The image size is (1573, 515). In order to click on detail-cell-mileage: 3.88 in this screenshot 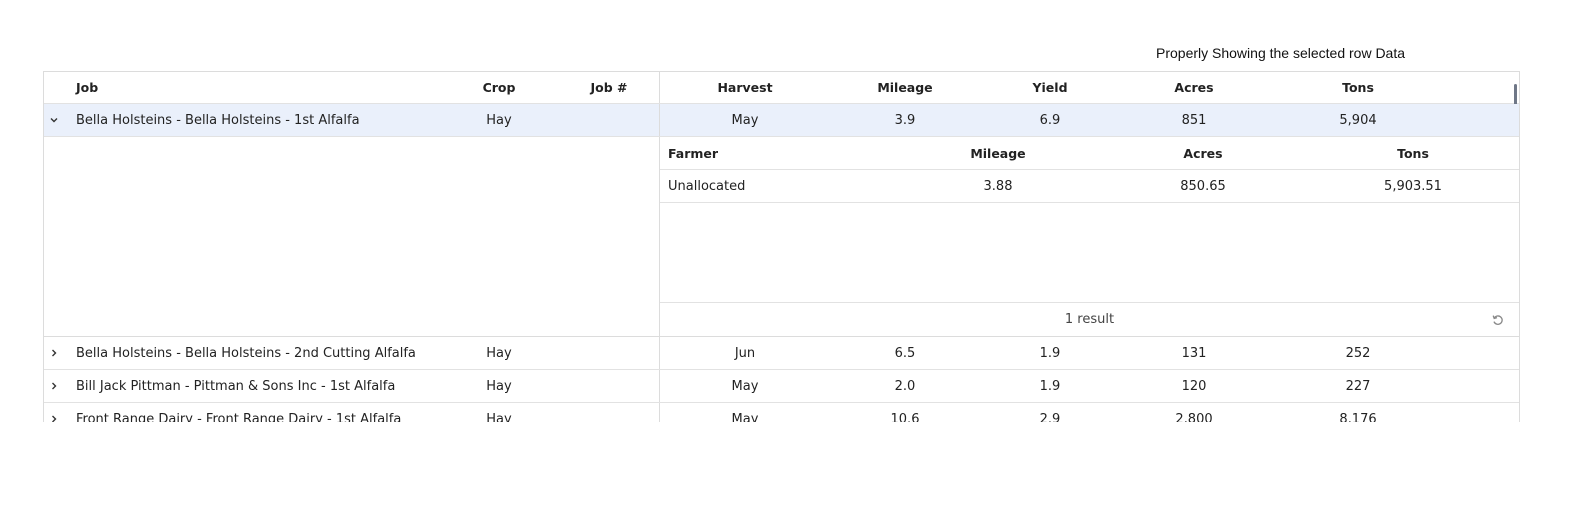, I will do `click(998, 186)`.